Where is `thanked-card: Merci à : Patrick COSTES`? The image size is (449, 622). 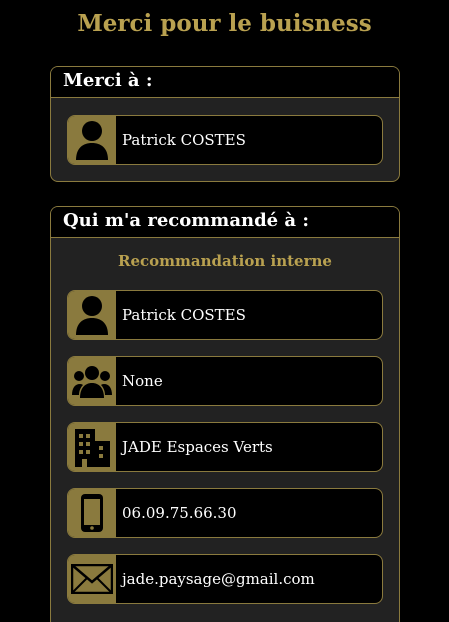 thanked-card: Merci à : Patrick COSTES is located at coordinates (225, 124).